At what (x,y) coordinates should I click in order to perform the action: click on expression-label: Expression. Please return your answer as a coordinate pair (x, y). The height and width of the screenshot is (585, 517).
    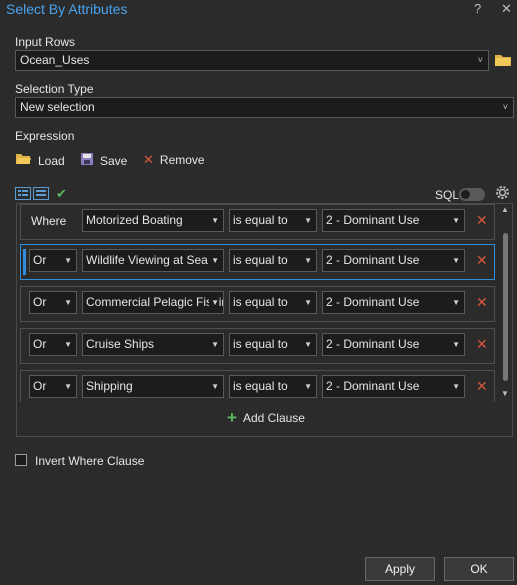
    Looking at the image, I should click on (45, 136).